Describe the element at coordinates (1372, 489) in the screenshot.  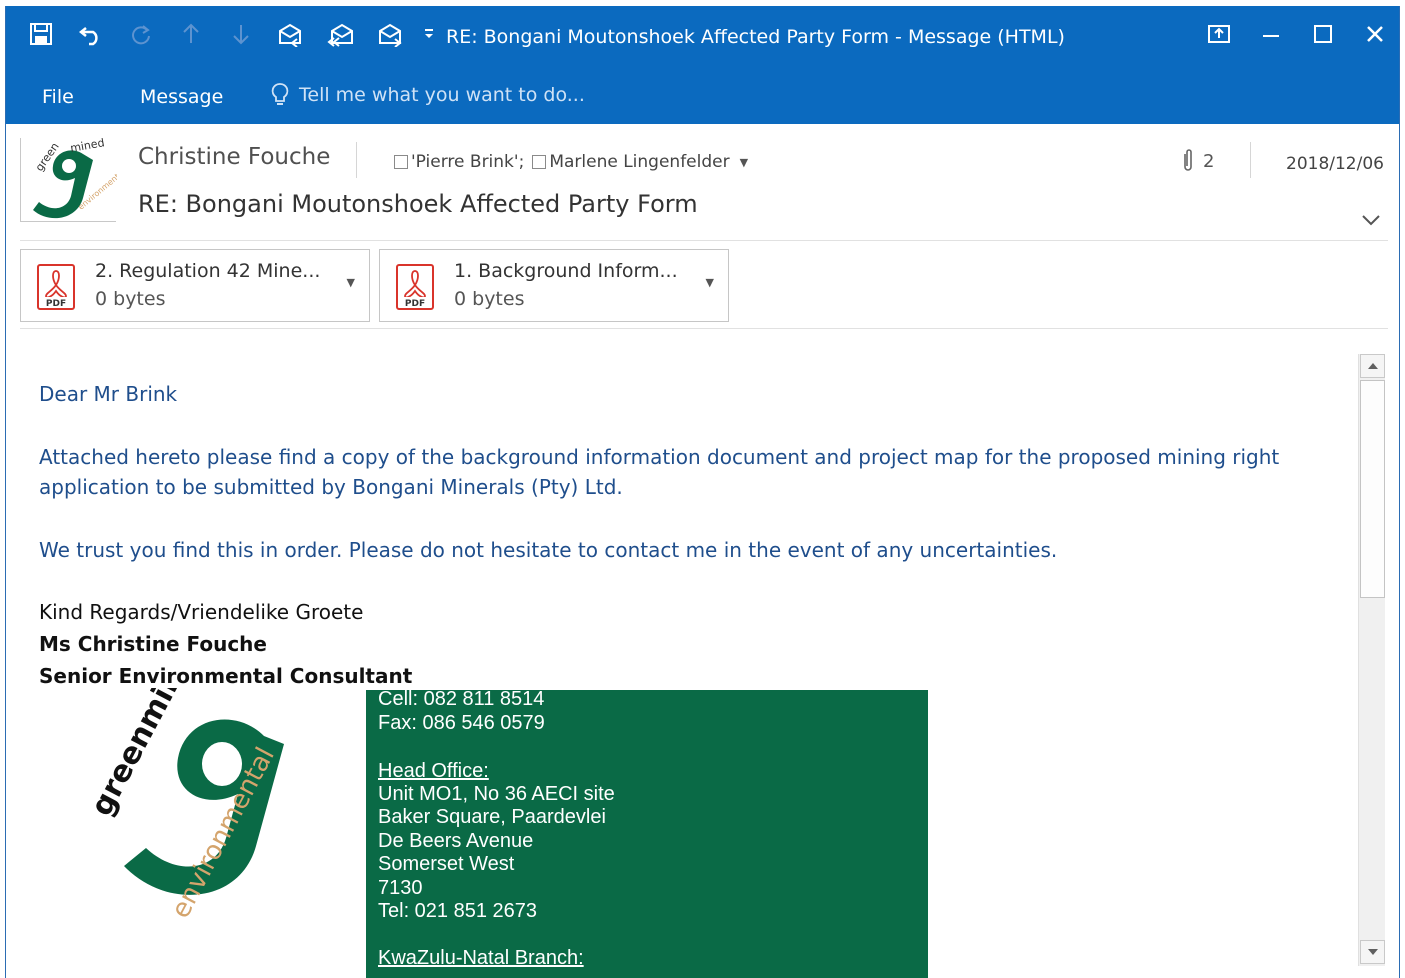
I see `scrollbar-thumb` at that location.